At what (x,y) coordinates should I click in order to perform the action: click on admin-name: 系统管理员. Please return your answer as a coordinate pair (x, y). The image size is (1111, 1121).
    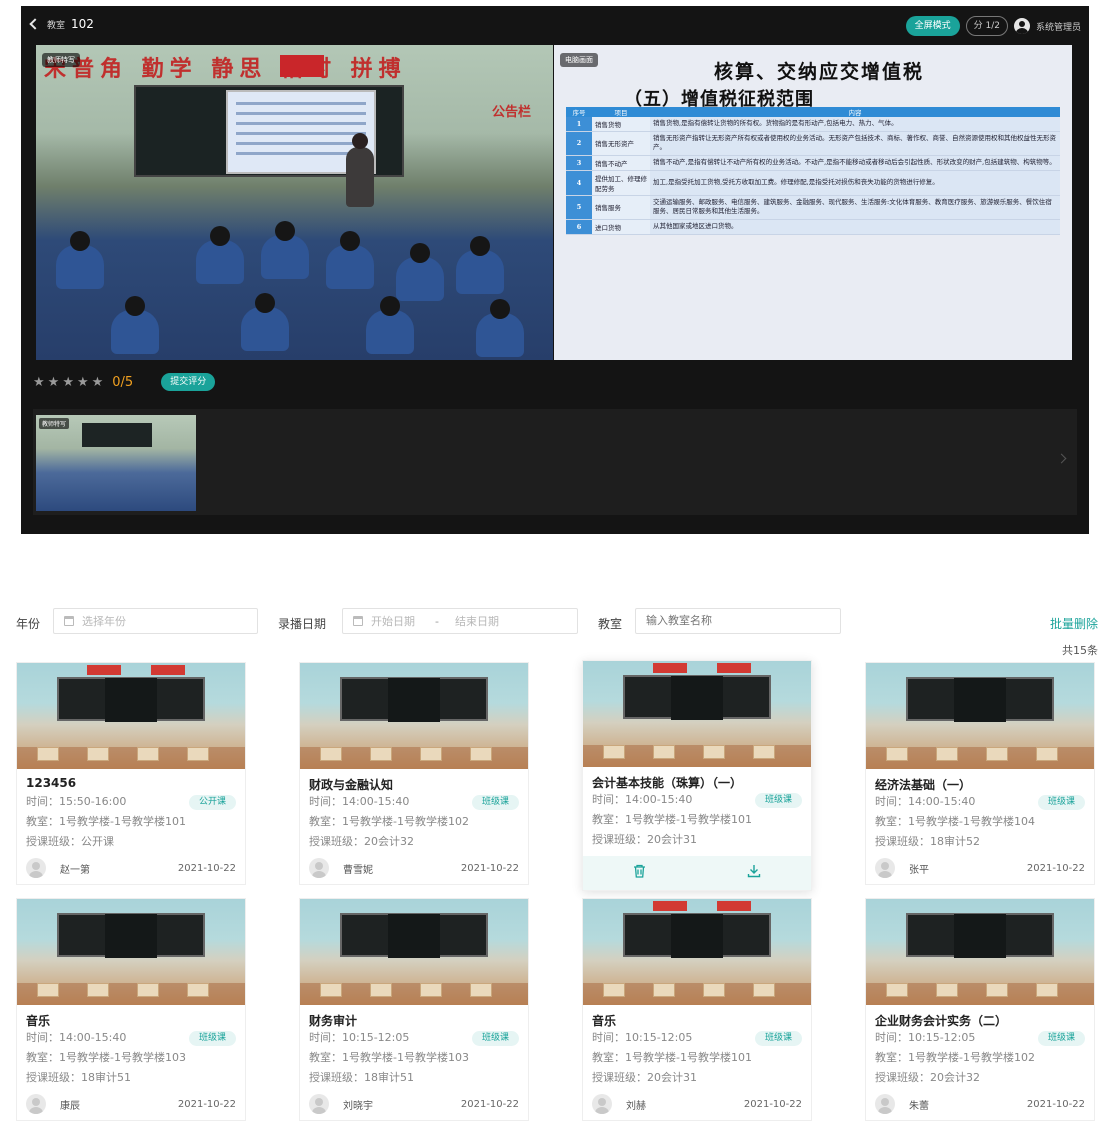
    Looking at the image, I should click on (1058, 26).